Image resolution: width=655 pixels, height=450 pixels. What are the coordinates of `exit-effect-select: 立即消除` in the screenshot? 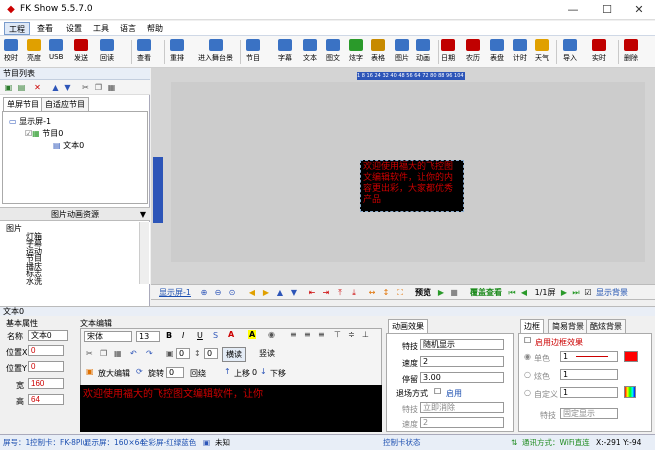 It's located at (462, 407).